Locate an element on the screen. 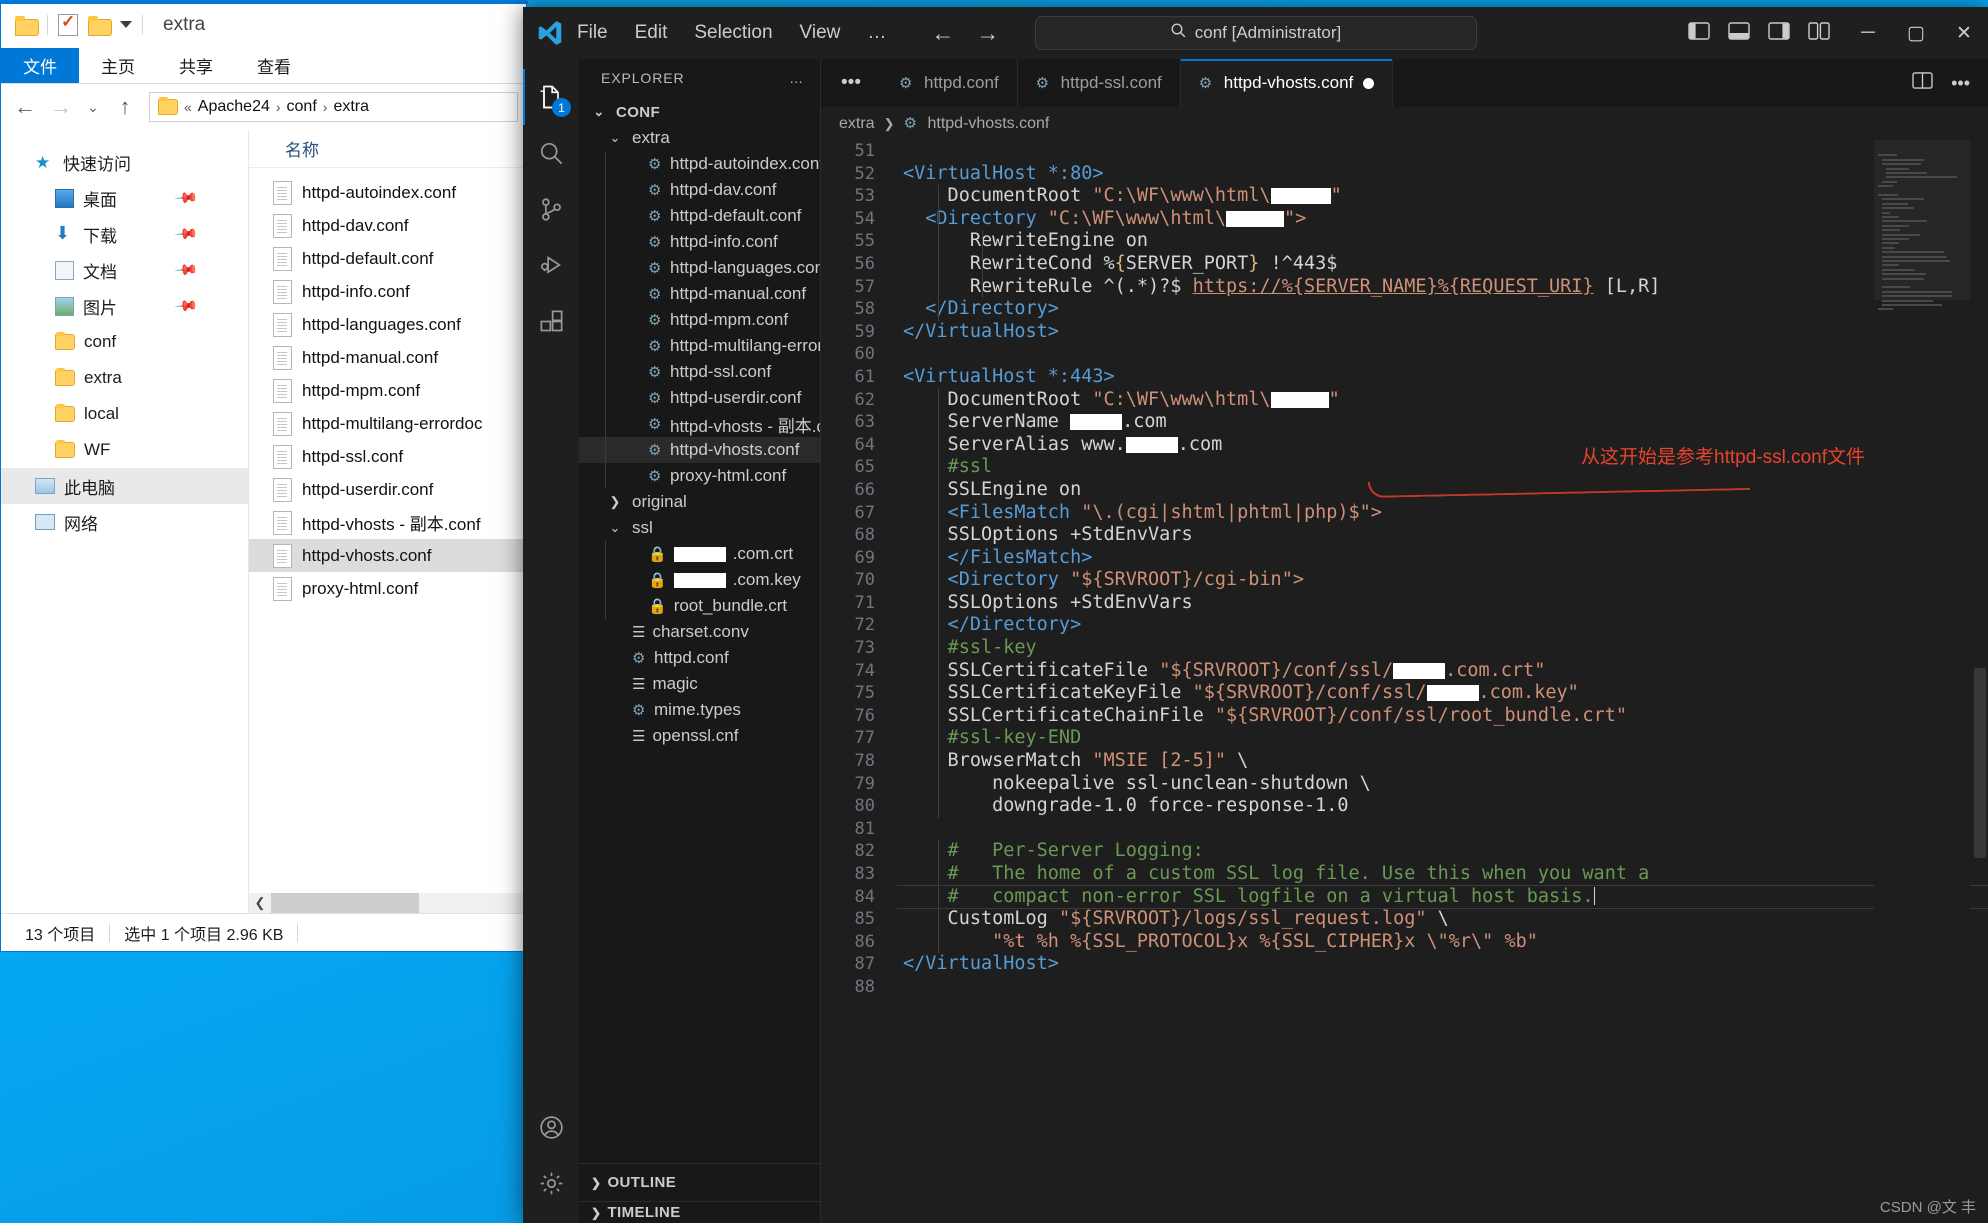 The height and width of the screenshot is (1223, 1988). activity-settings-gear-icon is located at coordinates (551, 1183).